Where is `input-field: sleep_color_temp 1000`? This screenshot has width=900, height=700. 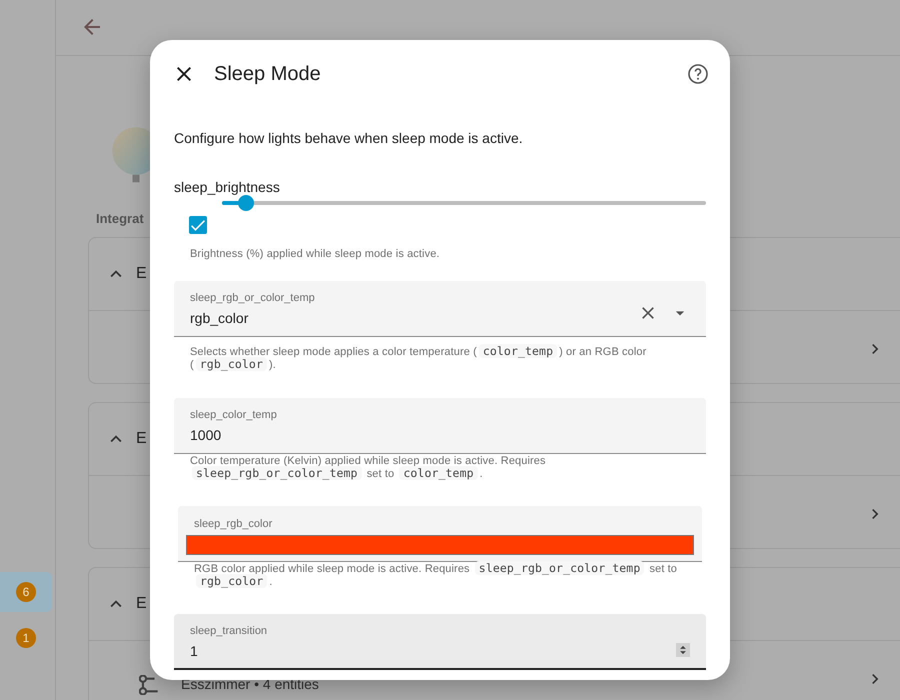 input-field: sleep_color_temp 1000 is located at coordinates (440, 426).